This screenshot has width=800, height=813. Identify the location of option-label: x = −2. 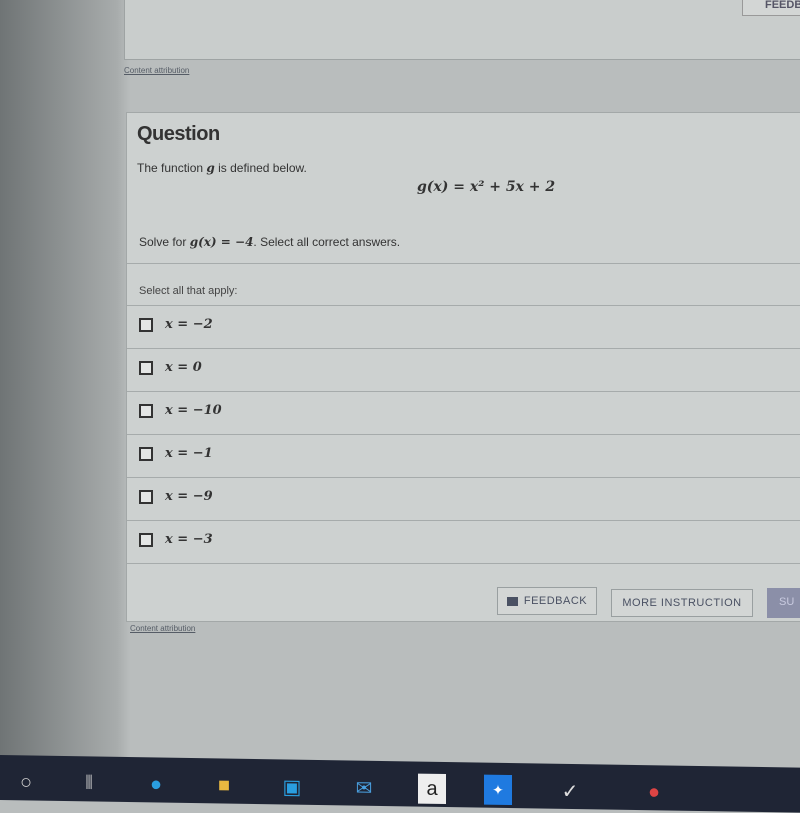
(189, 324).